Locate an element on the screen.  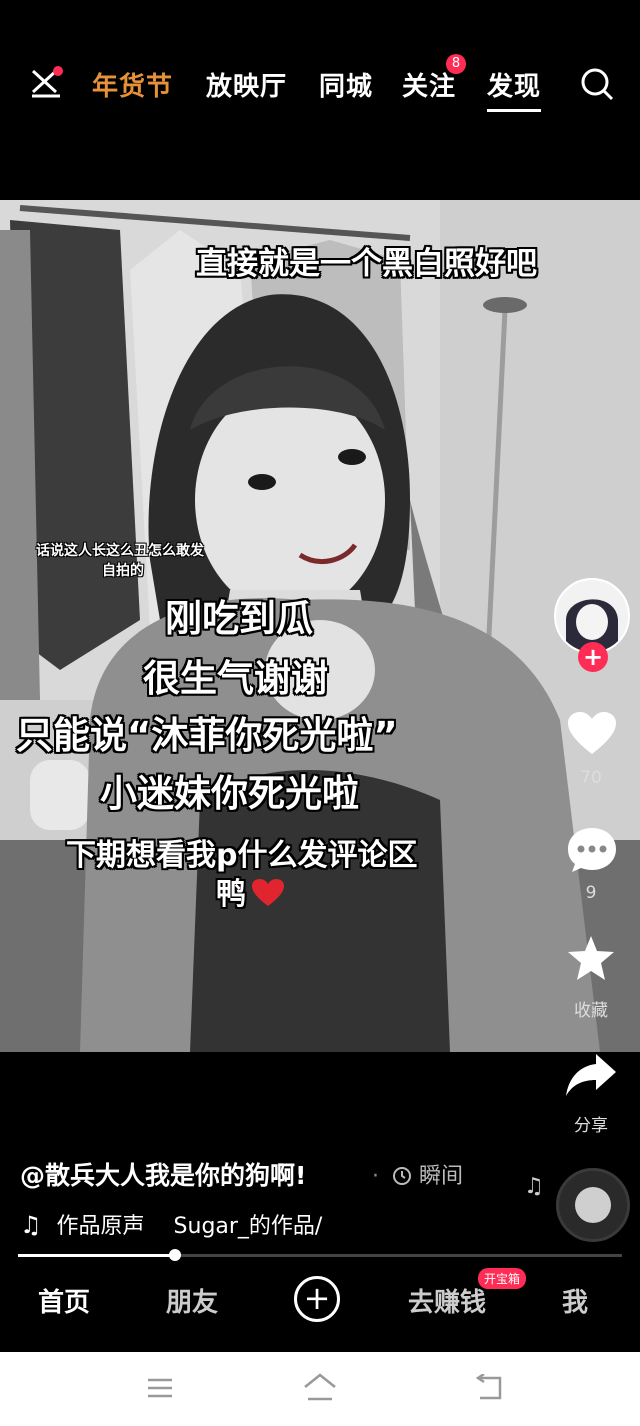
comment-count: 9 is located at coordinates (591, 893).